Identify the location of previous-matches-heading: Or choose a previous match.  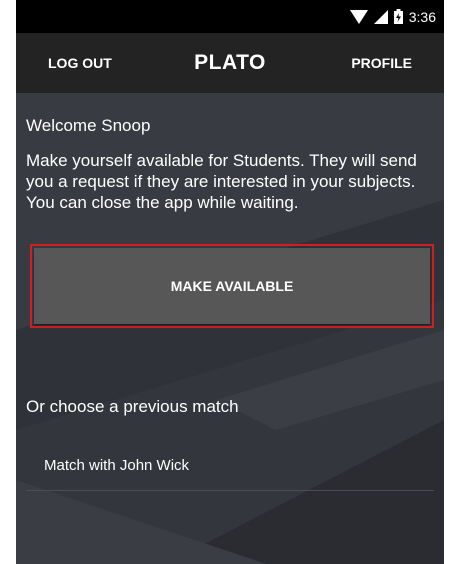
(132, 406).